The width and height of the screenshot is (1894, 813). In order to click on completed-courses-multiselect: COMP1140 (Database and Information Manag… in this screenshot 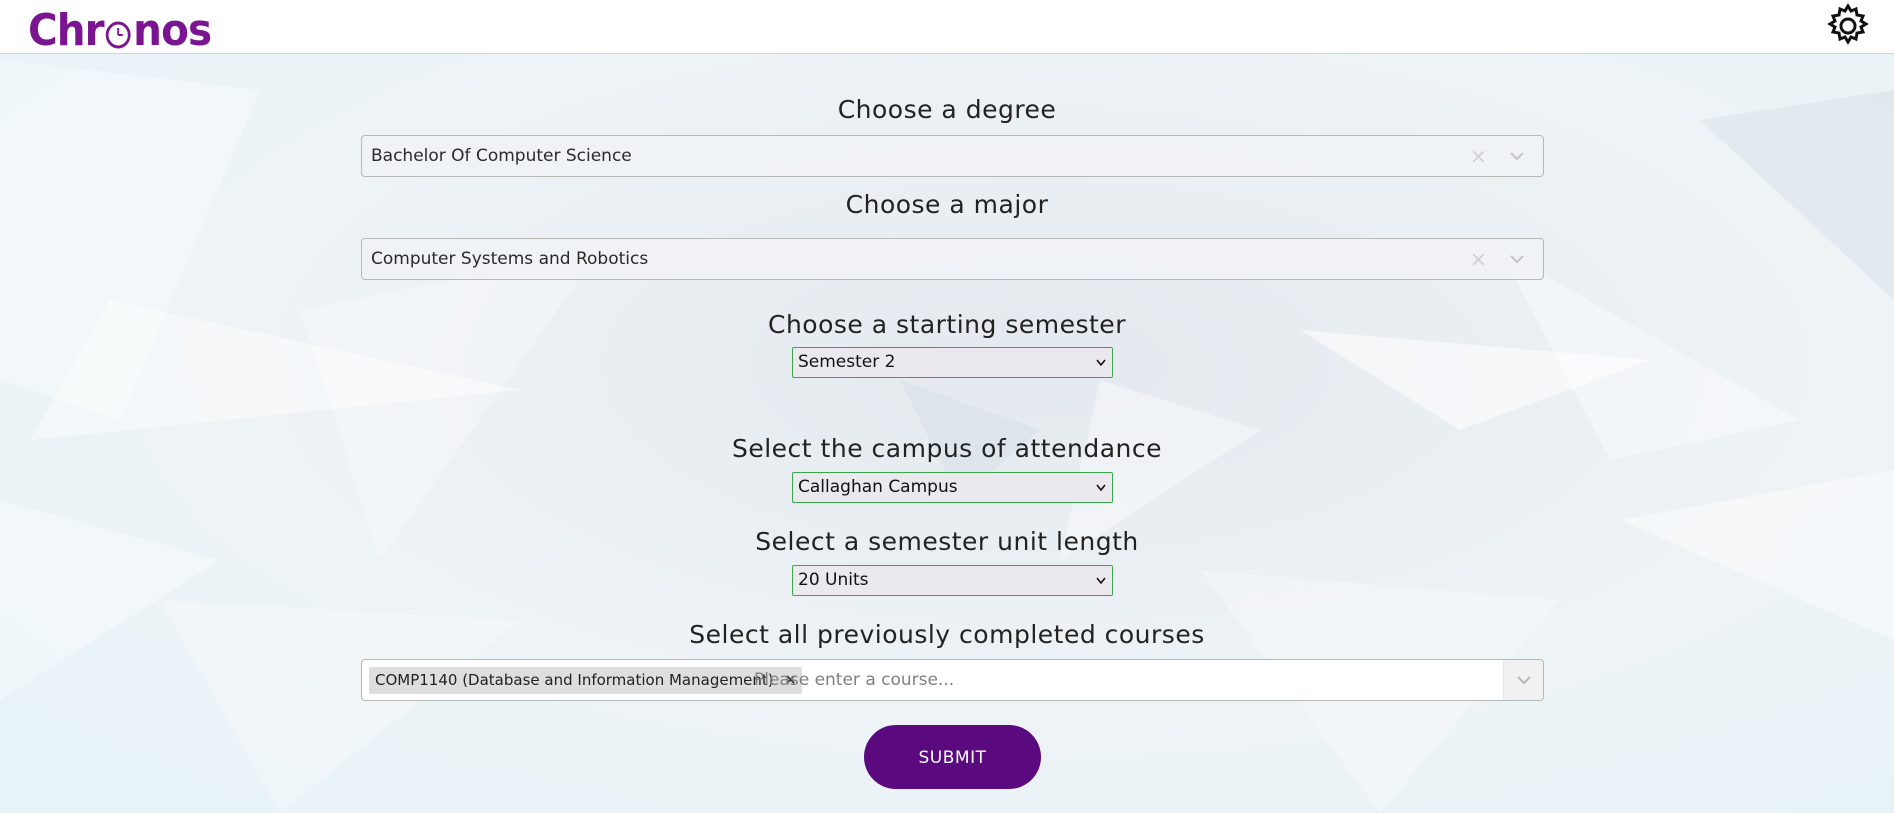, I will do `click(952, 680)`.